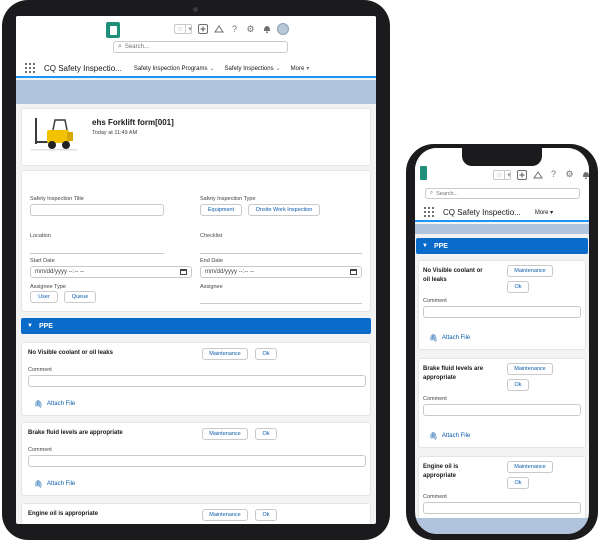 This screenshot has height=542, width=600. Describe the element at coordinates (174, 68) in the screenshot. I see `nav-tab-safety-inspection-programs: Safety Inspection Programs ⌄` at that location.